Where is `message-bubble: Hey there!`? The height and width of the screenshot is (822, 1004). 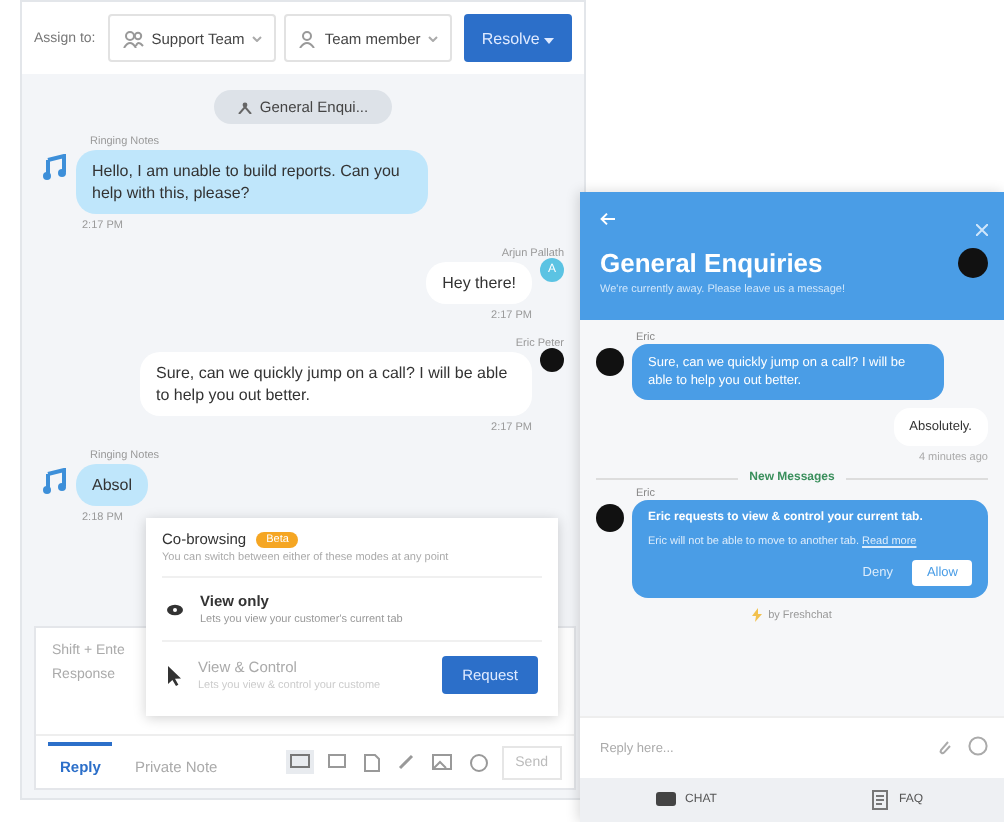 message-bubble: Hey there! is located at coordinates (479, 283).